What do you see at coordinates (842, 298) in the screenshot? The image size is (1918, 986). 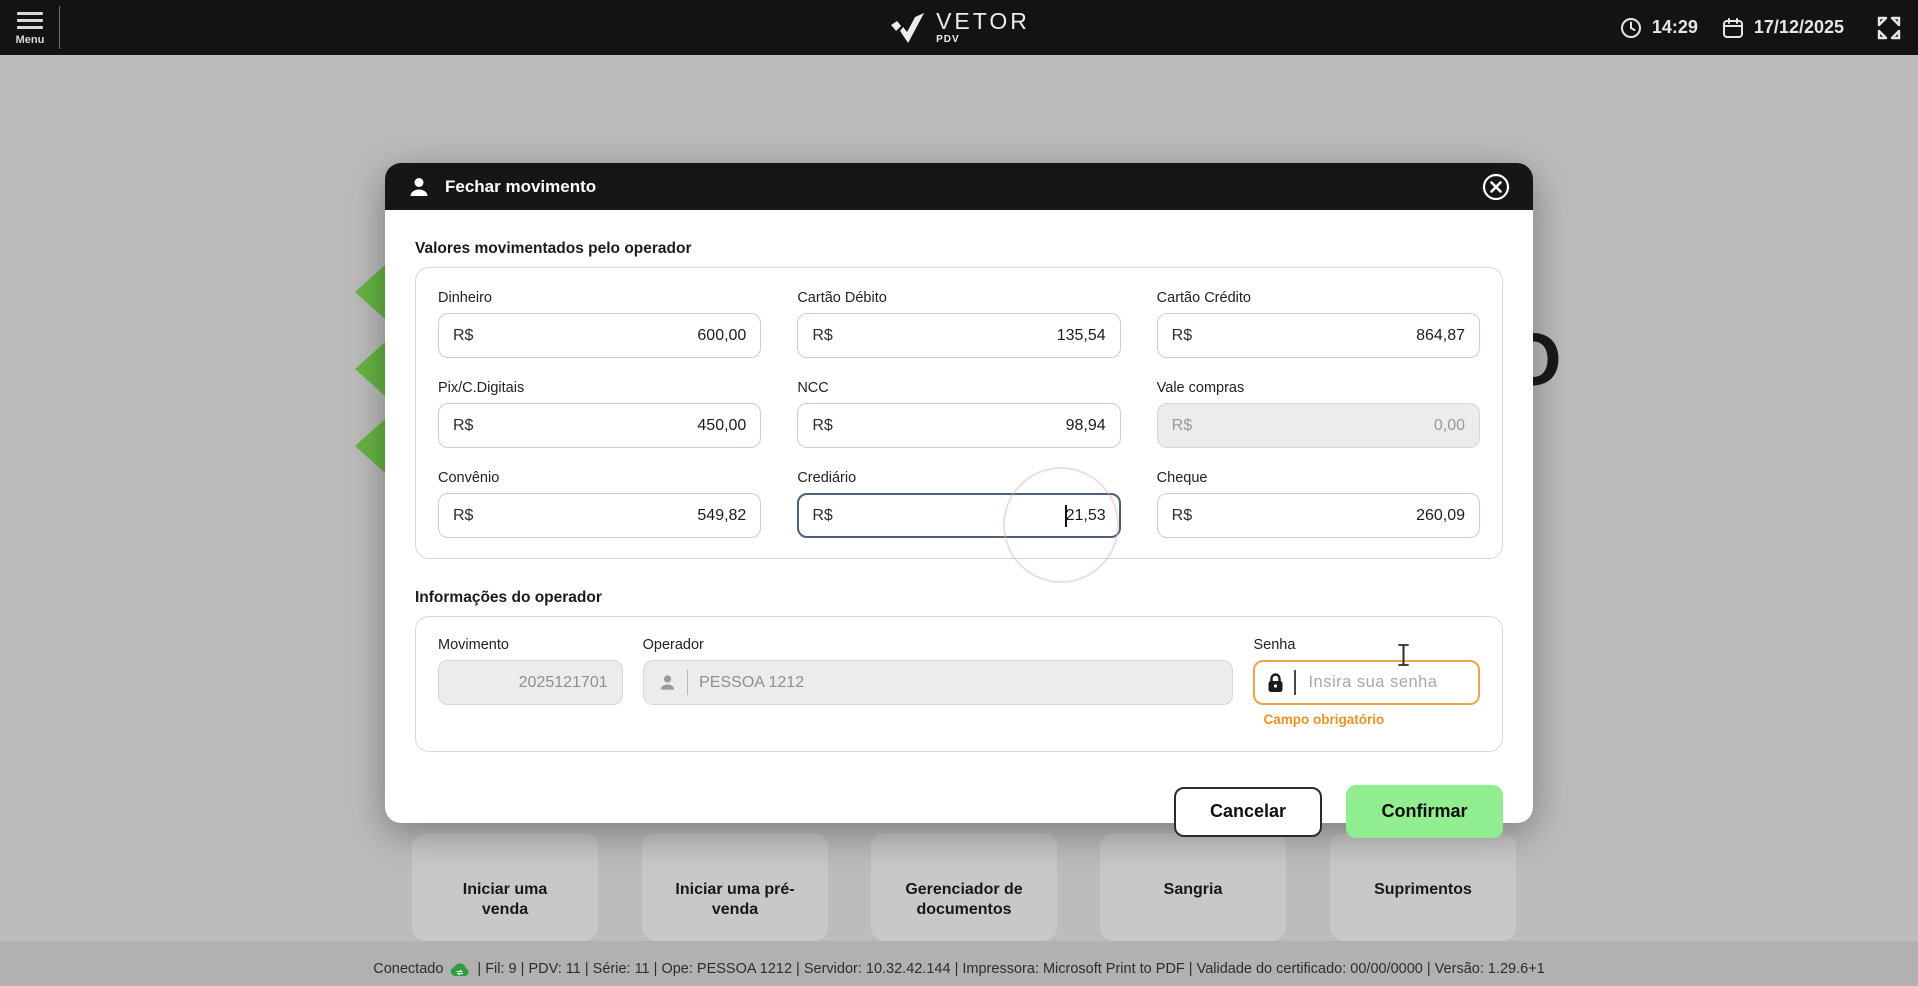 I see `field-label: Cartão Débito` at bounding box center [842, 298].